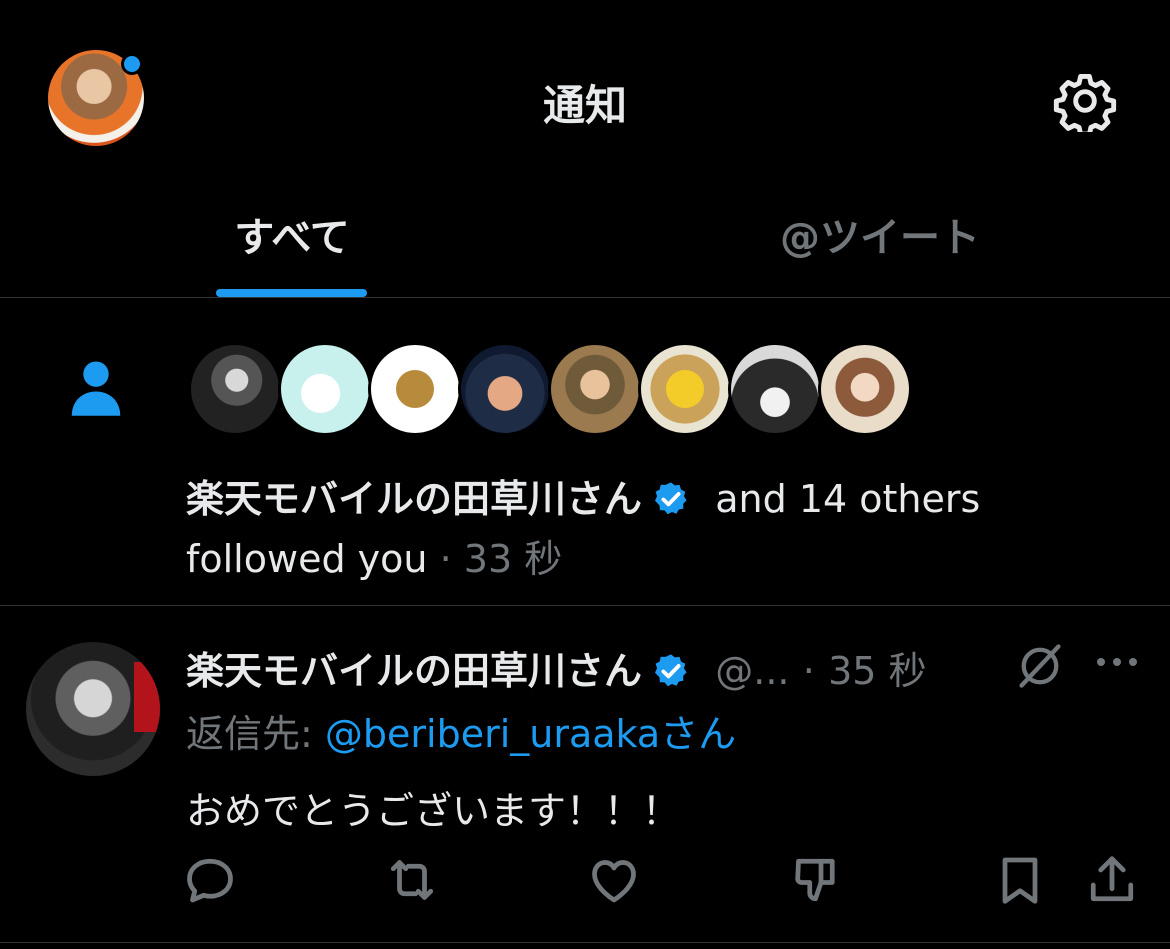 This screenshot has height=949, width=1170. Describe the element at coordinates (513, 559) in the screenshot. I see `timestamp: 33 秒` at that location.